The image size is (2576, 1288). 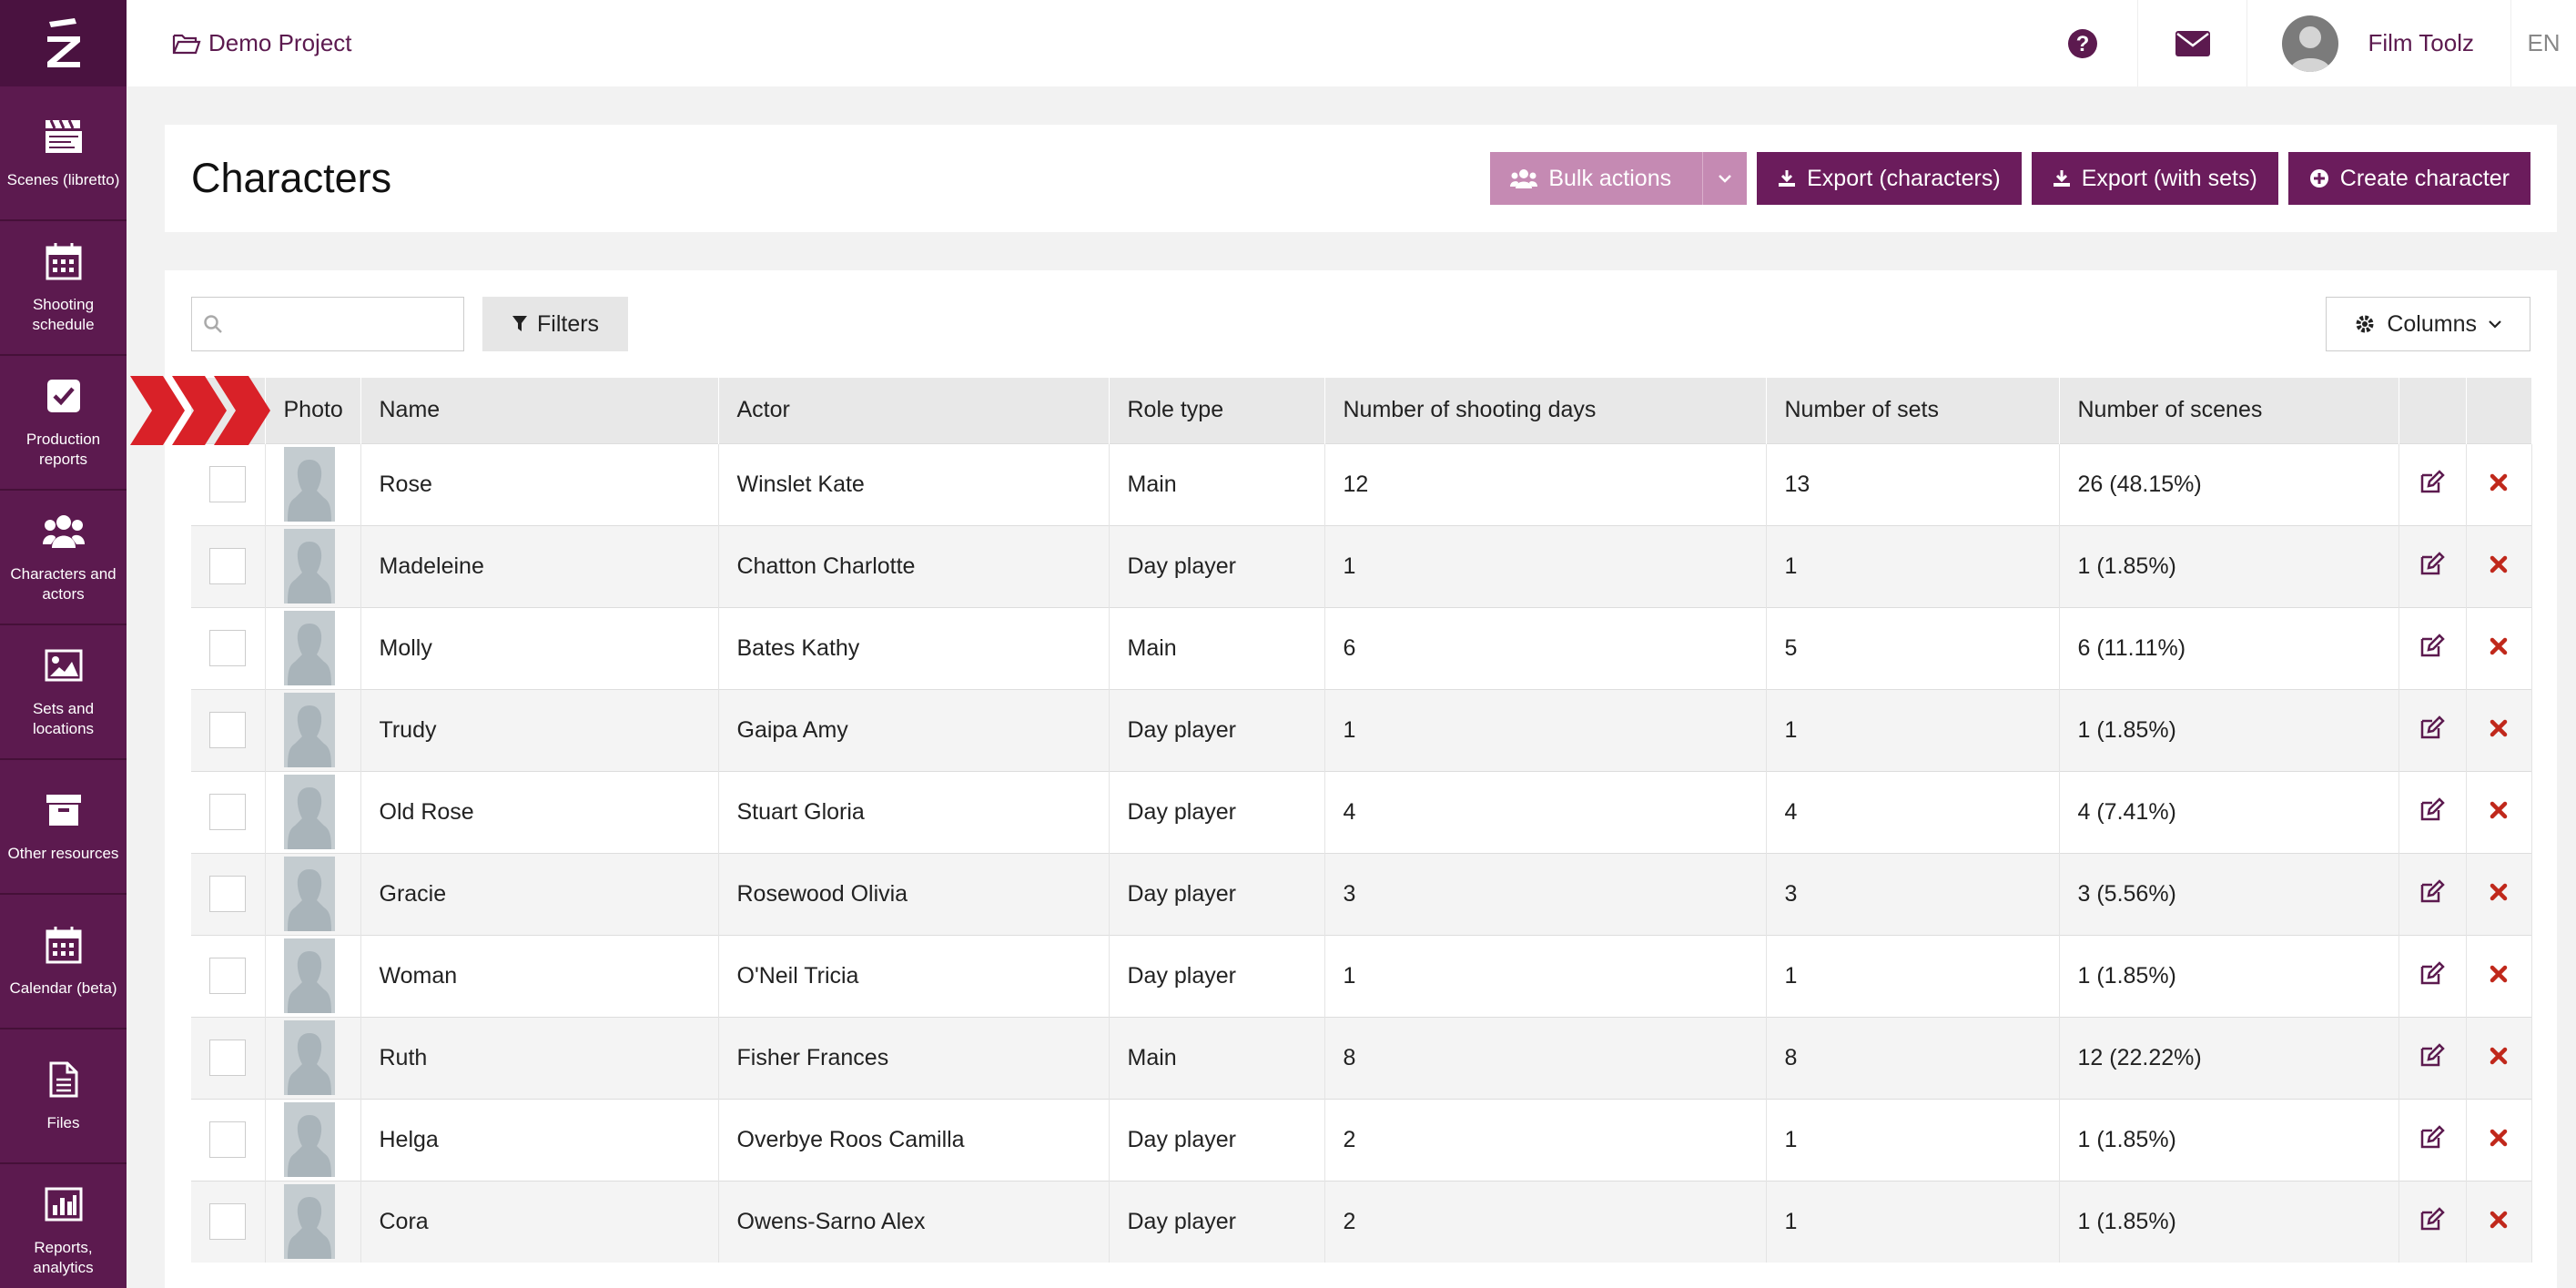 What do you see at coordinates (64, 945) in the screenshot?
I see `calendar-icon` at bounding box center [64, 945].